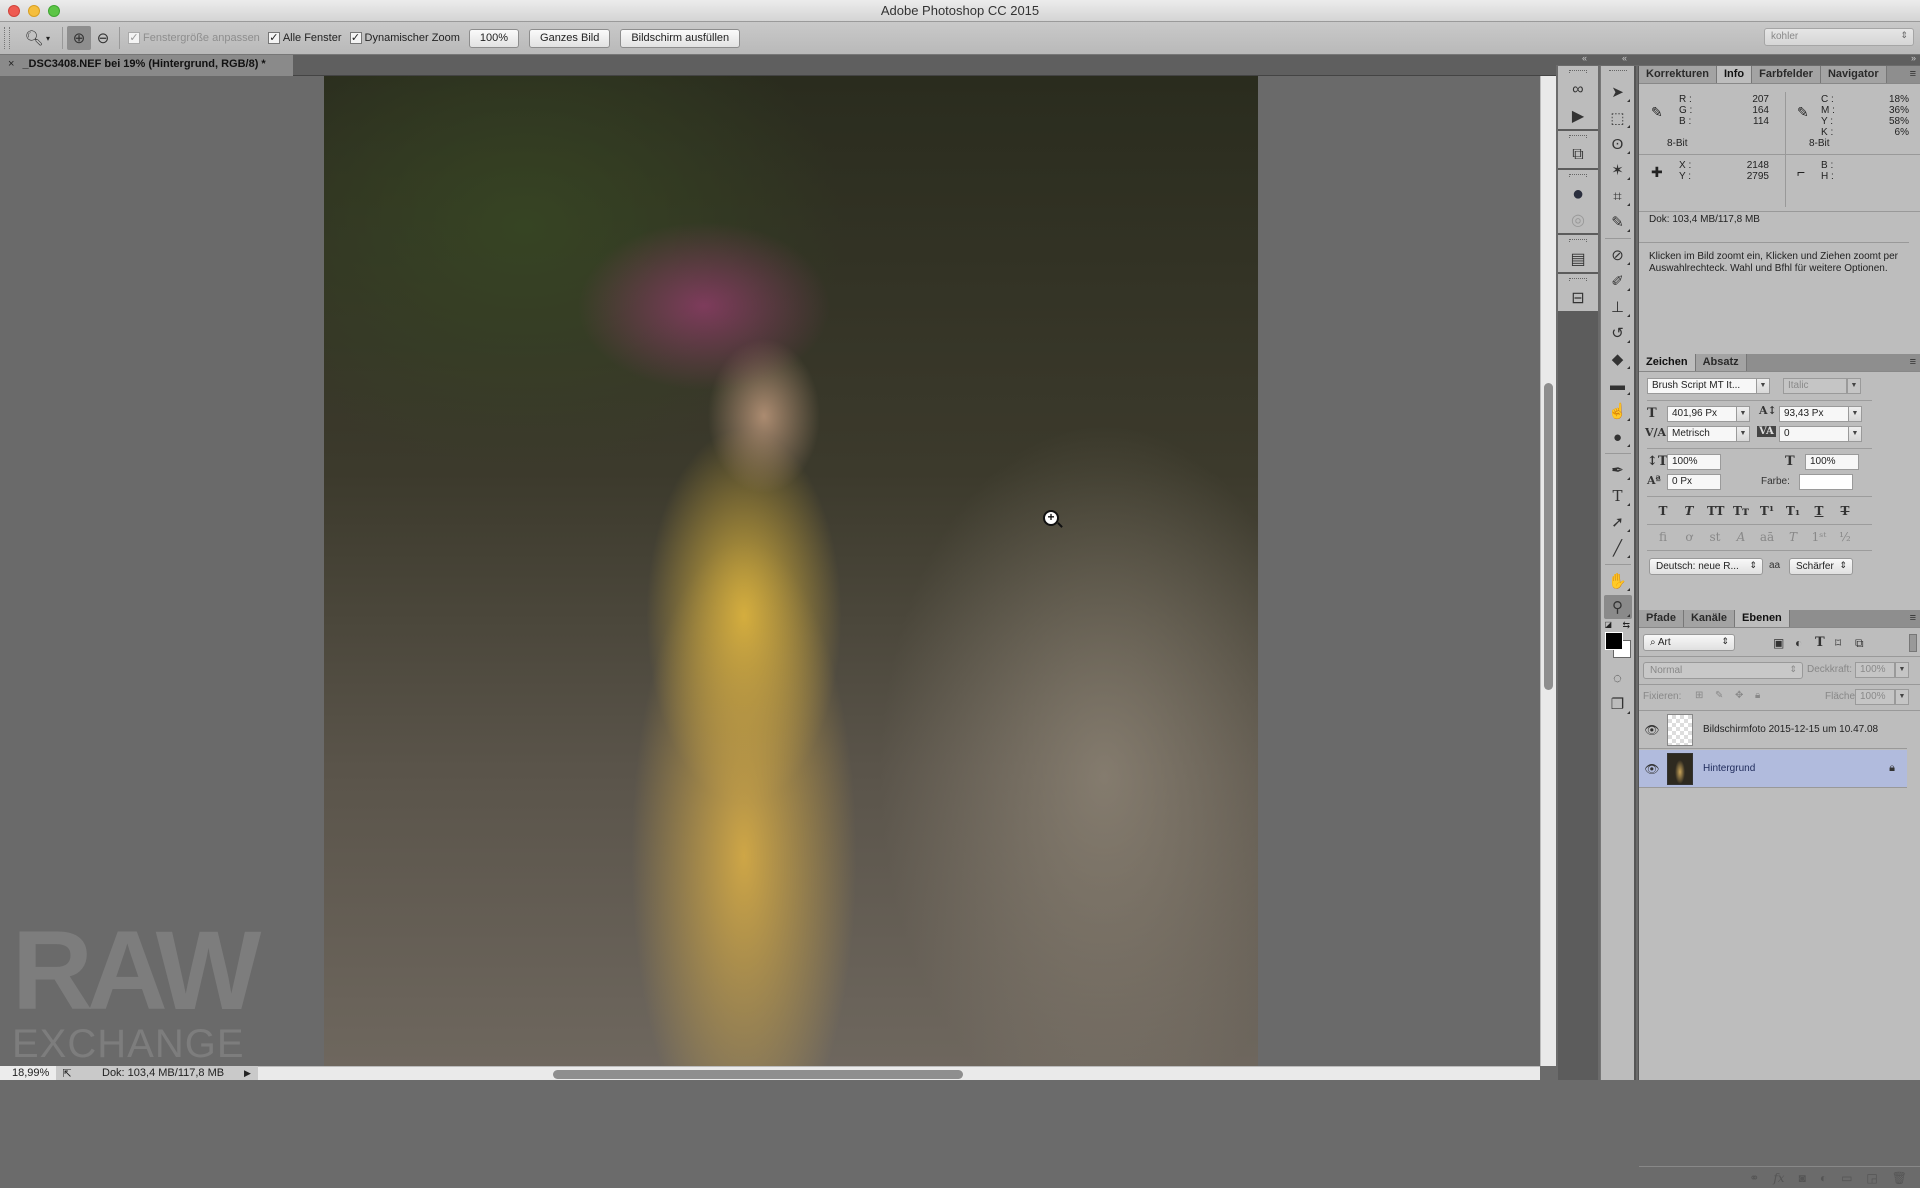  What do you see at coordinates (1820, 642) in the screenshot?
I see `filter-type-icon: T` at bounding box center [1820, 642].